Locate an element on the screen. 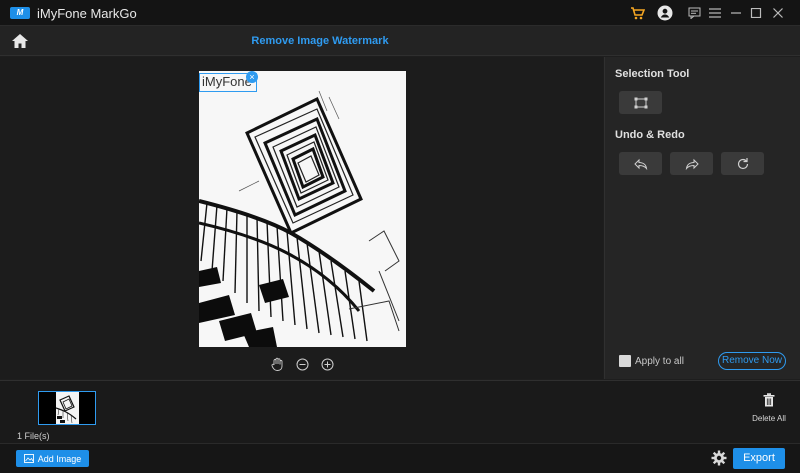 This screenshot has height=473, width=800. export-button: Export is located at coordinates (759, 458).